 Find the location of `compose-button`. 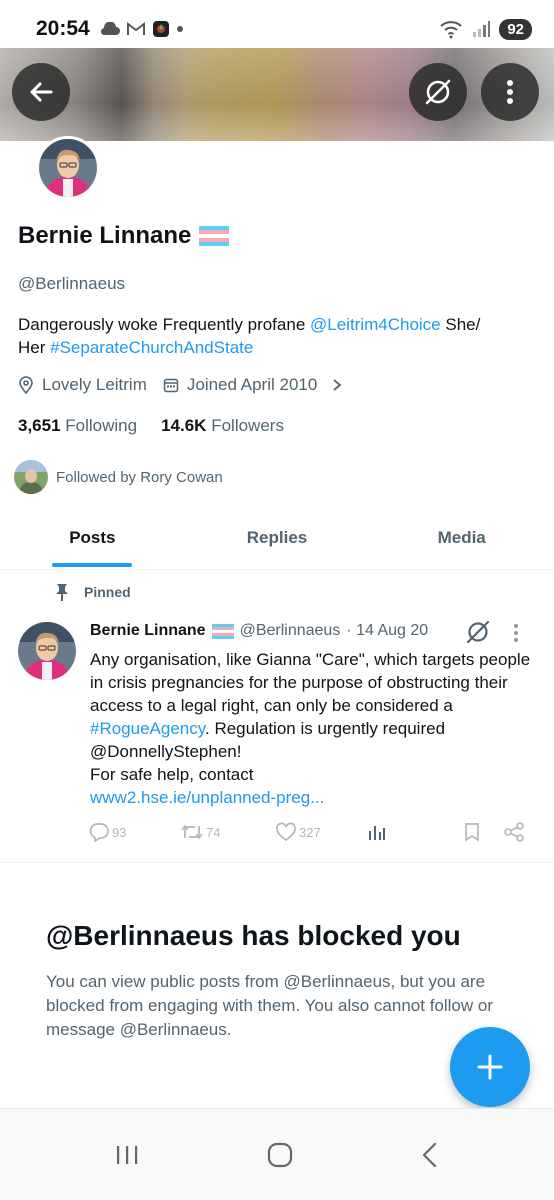

compose-button is located at coordinates (490, 1067).